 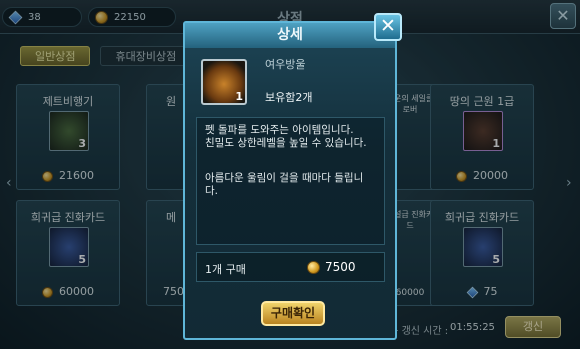 What do you see at coordinates (289, 97) in the screenshot?
I see `owned-count: 보유함2개` at bounding box center [289, 97].